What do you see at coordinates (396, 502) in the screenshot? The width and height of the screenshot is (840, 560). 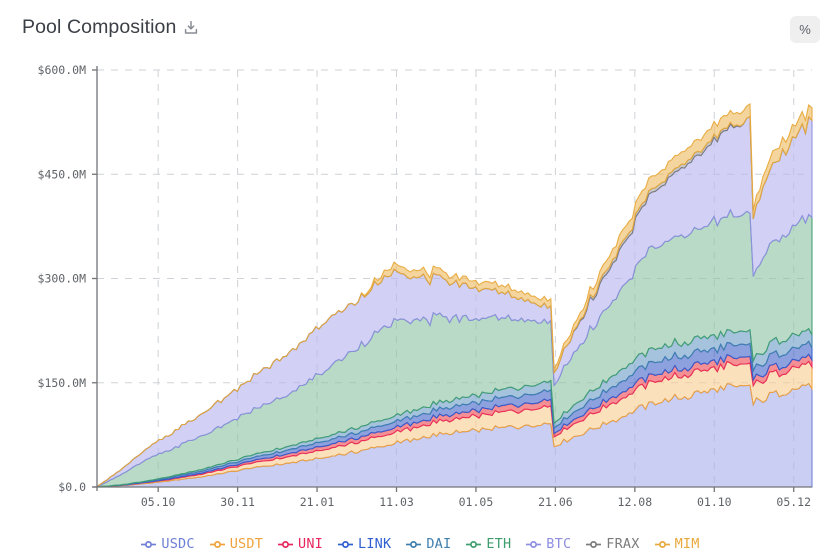 I see `x-axis-tick-label: 11.03` at bounding box center [396, 502].